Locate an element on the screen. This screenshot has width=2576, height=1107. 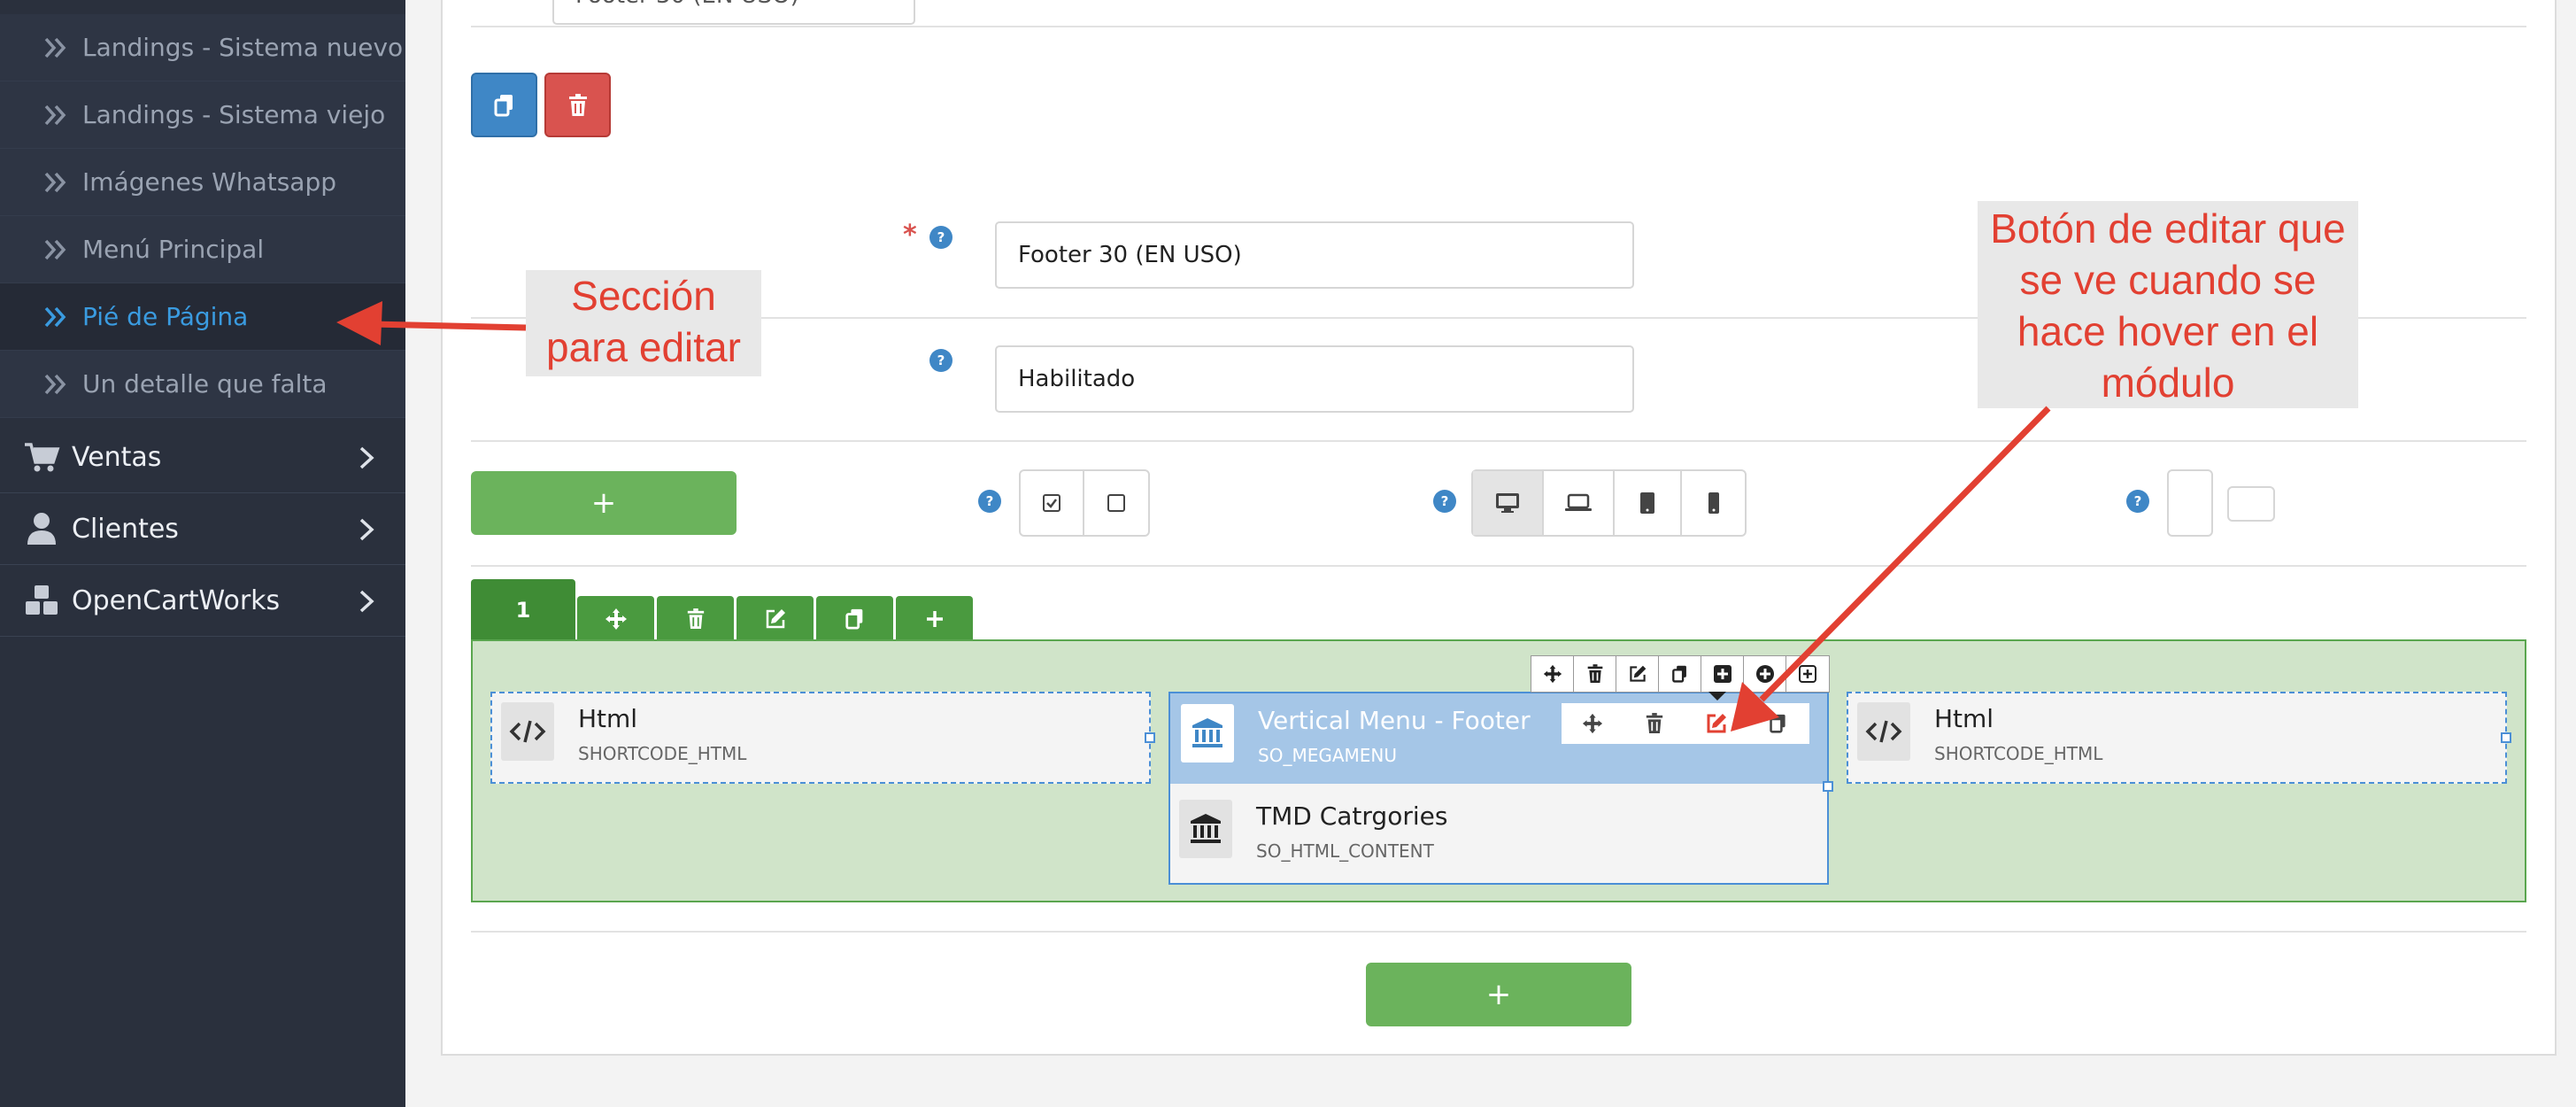
arrow-to-edit-line is located at coordinates (1905, 554).